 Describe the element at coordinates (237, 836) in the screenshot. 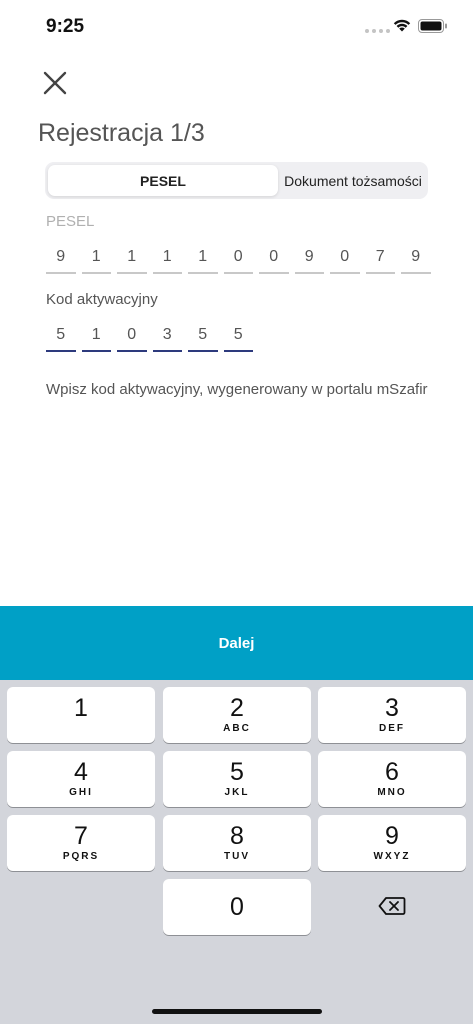

I see `key-digit: 8` at that location.